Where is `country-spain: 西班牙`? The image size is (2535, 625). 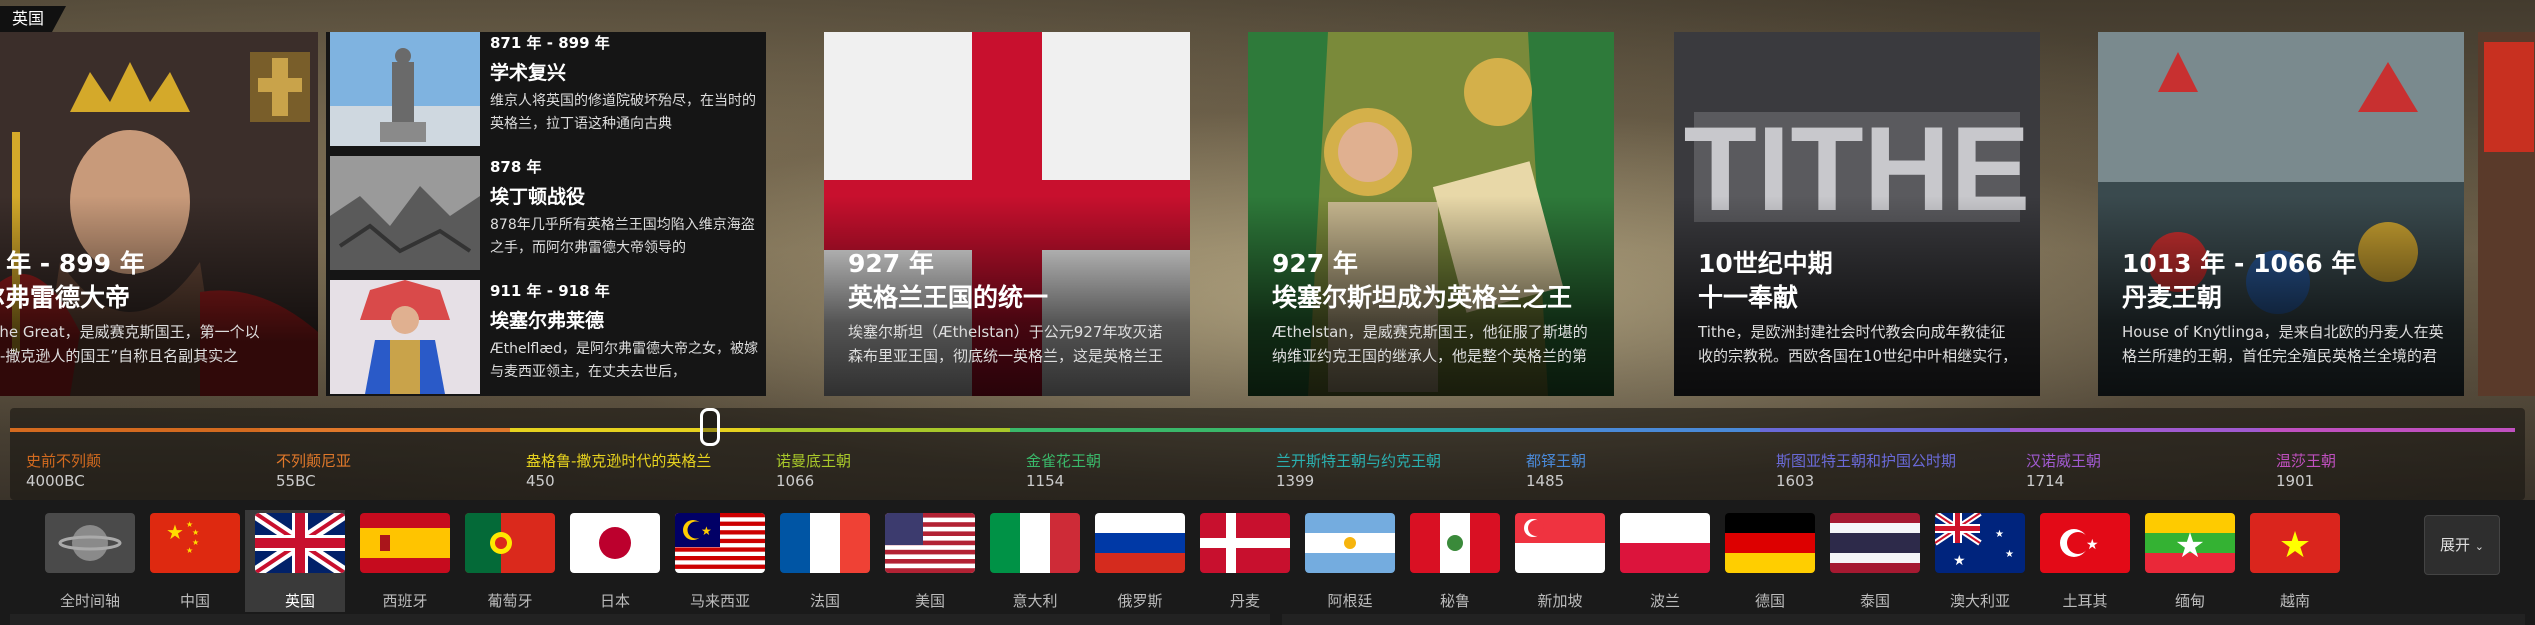 country-spain: 西班牙 is located at coordinates (400, 561).